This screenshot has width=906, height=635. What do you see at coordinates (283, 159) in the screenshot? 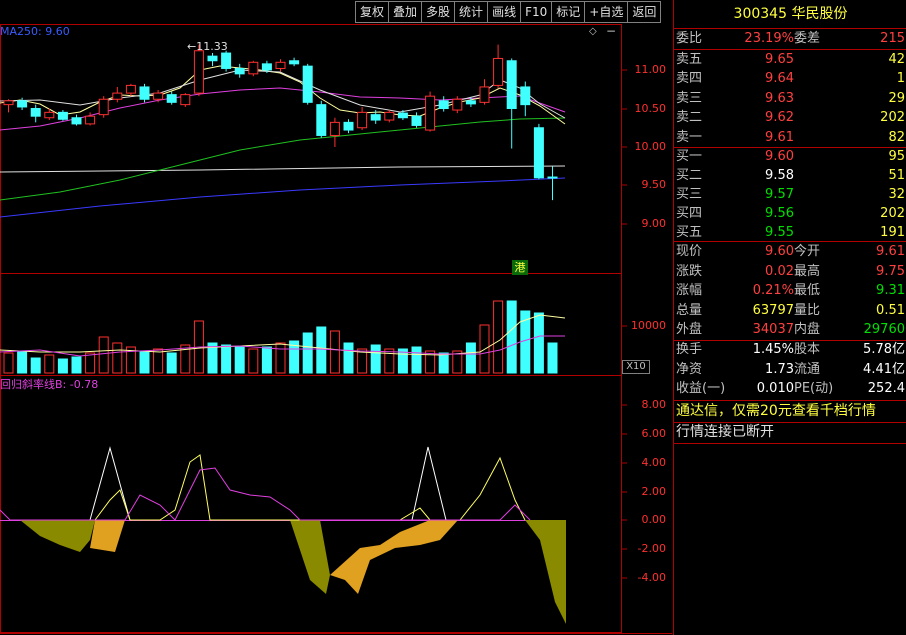
I see `ma-long-line` at bounding box center [283, 159].